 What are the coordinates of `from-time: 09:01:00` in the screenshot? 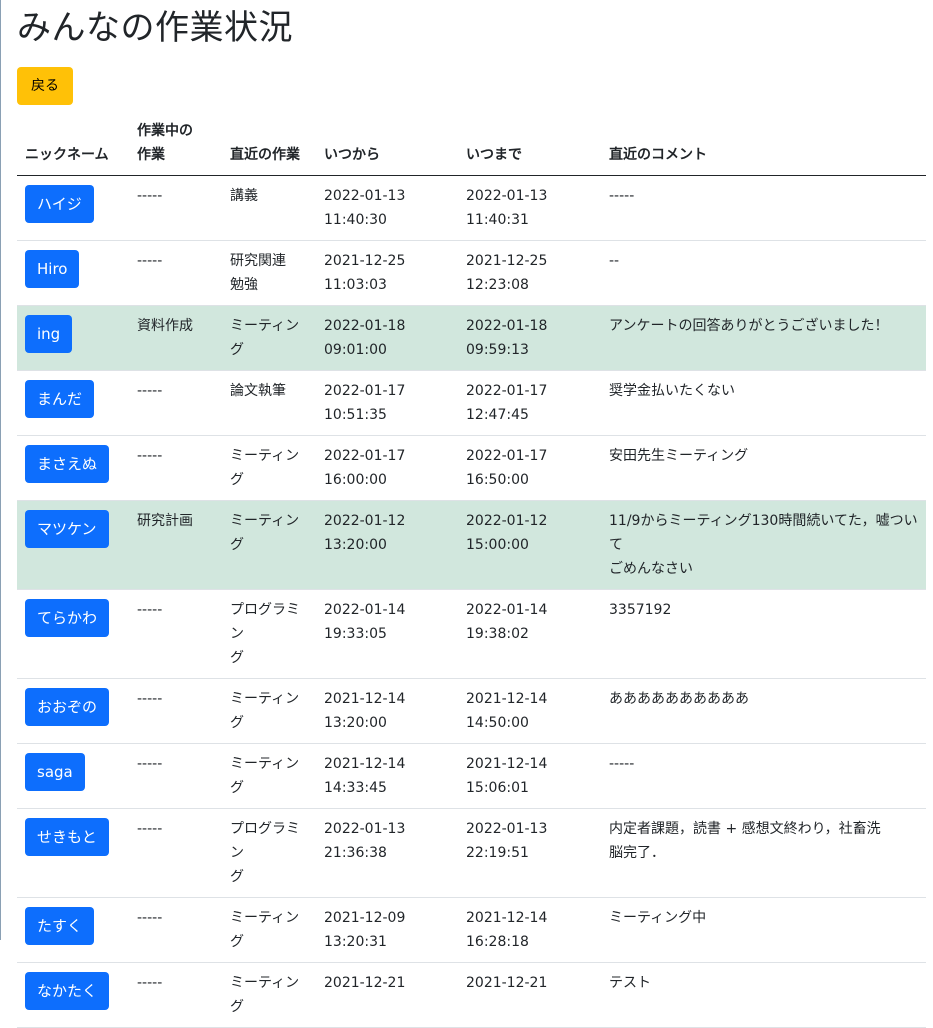 It's located at (355, 350).